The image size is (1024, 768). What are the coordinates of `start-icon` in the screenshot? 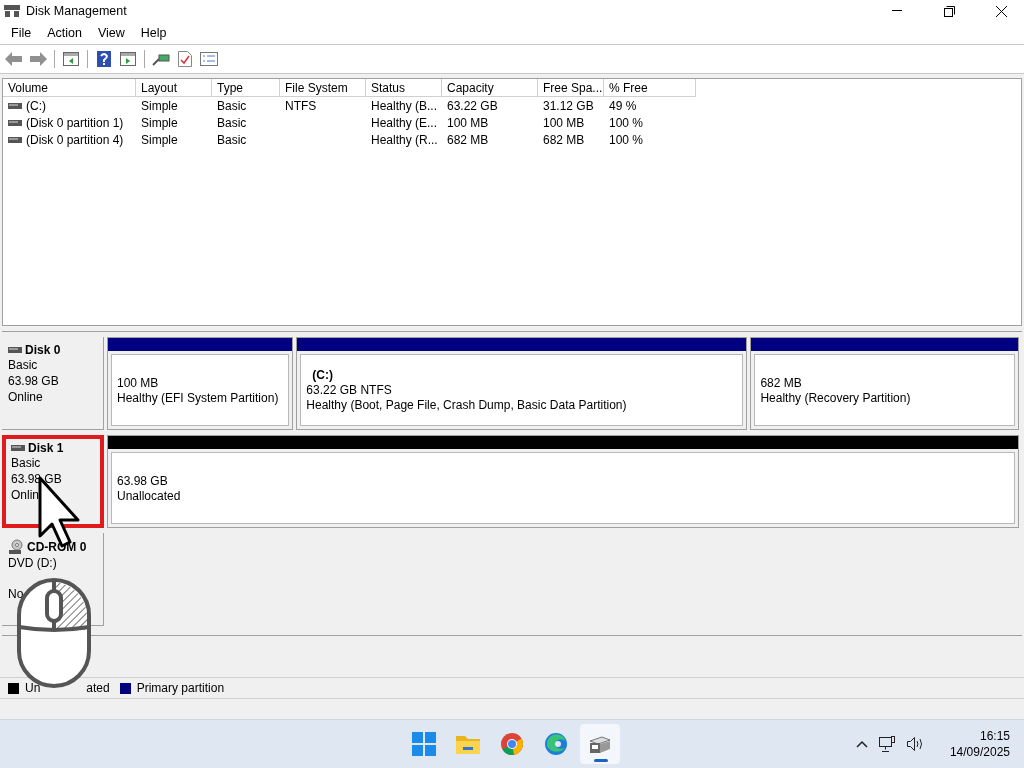 It's located at (424, 744).